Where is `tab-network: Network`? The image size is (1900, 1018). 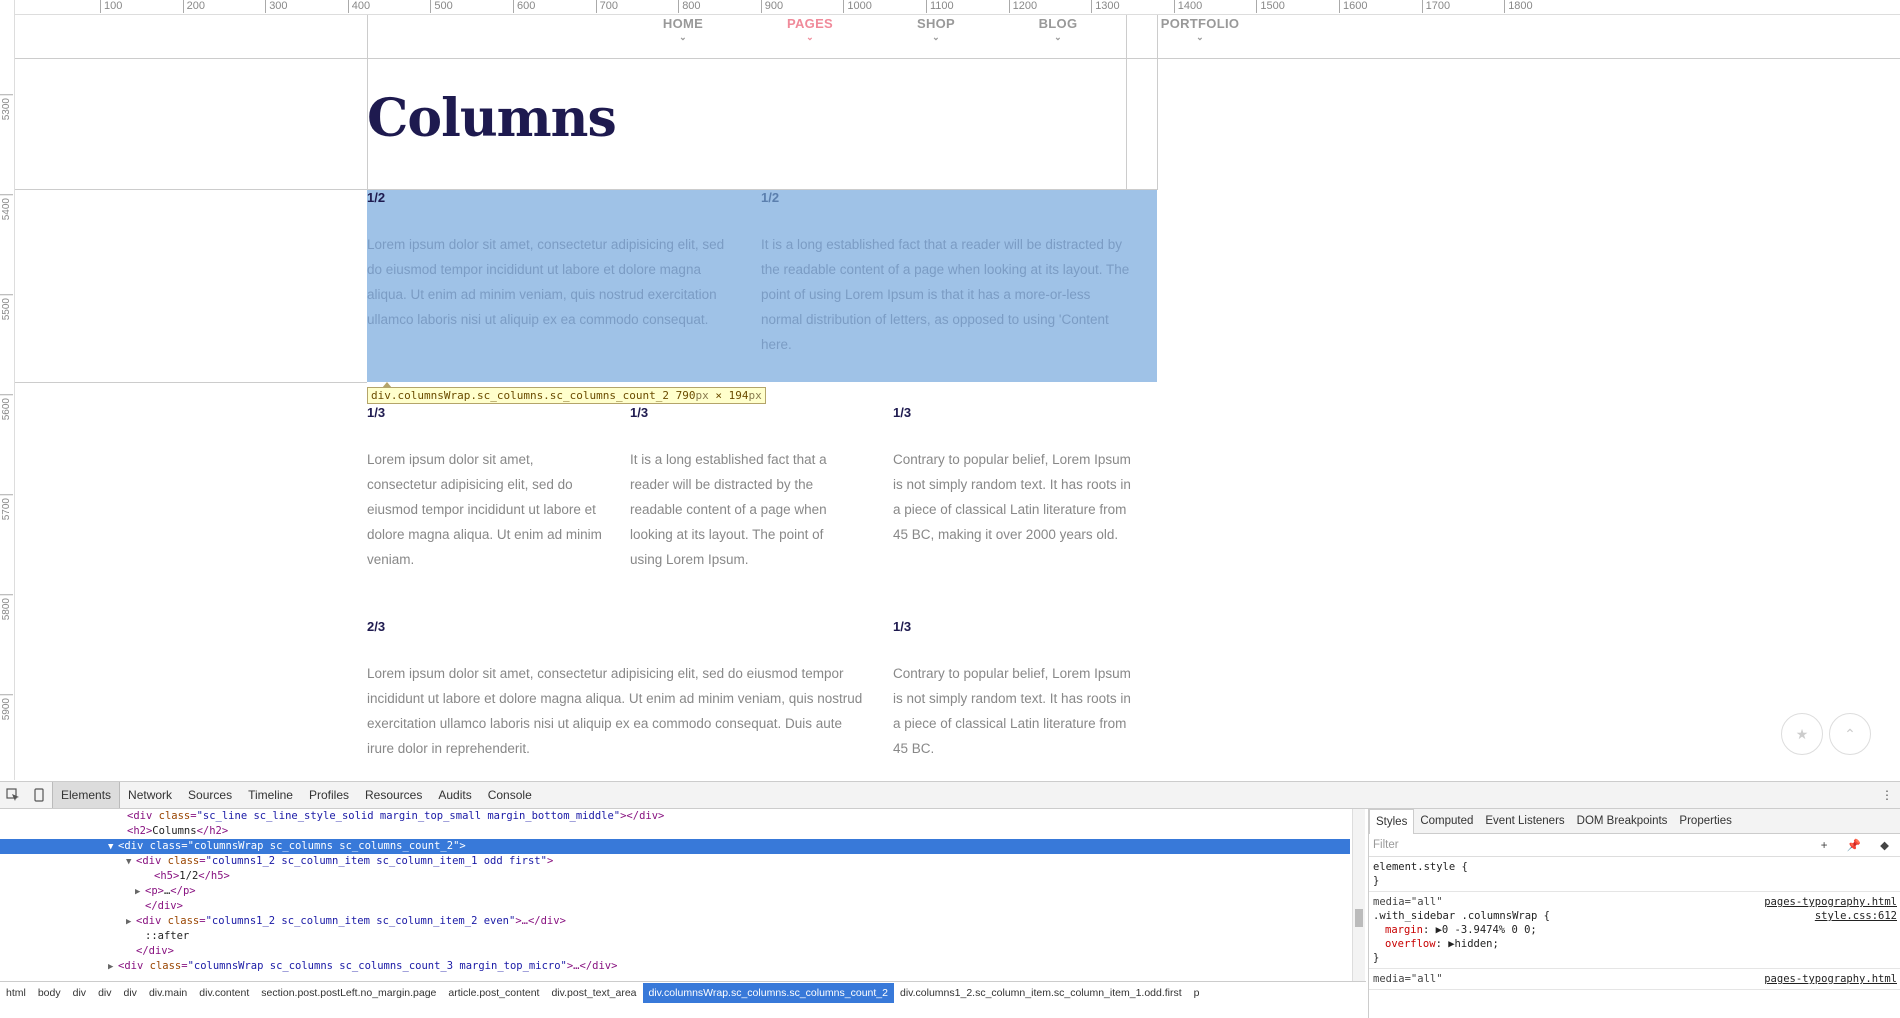
tab-network: Network is located at coordinates (150, 795).